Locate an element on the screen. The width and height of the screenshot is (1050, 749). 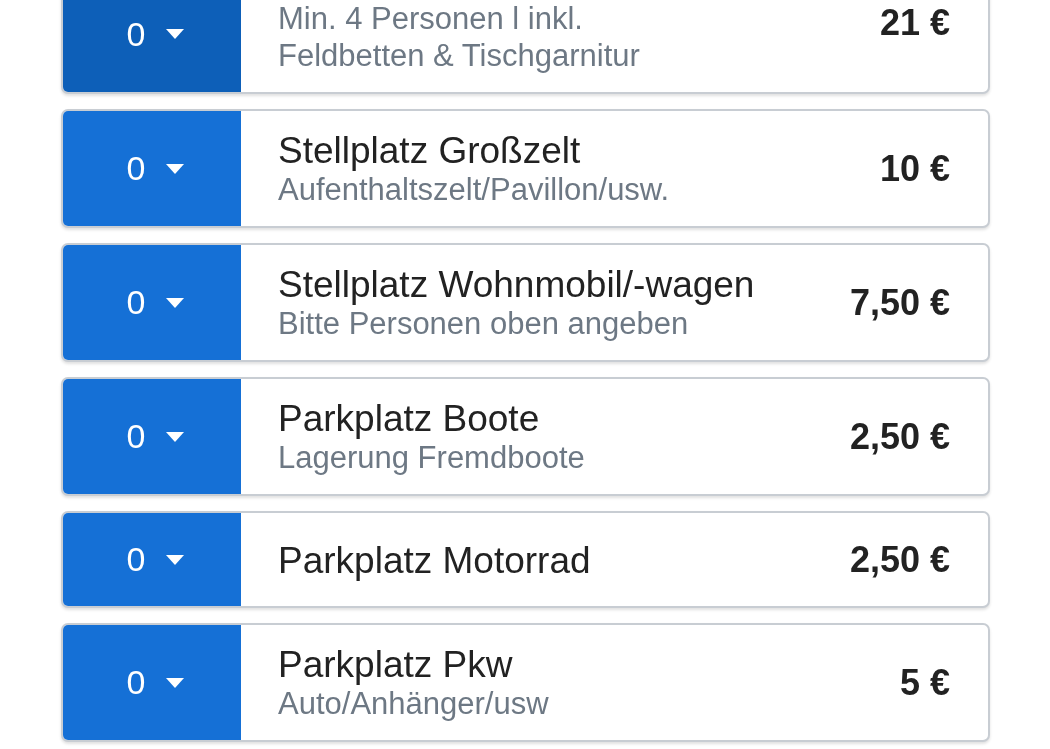
item-description: Auto/Anhänger/usw is located at coordinates (414, 703).